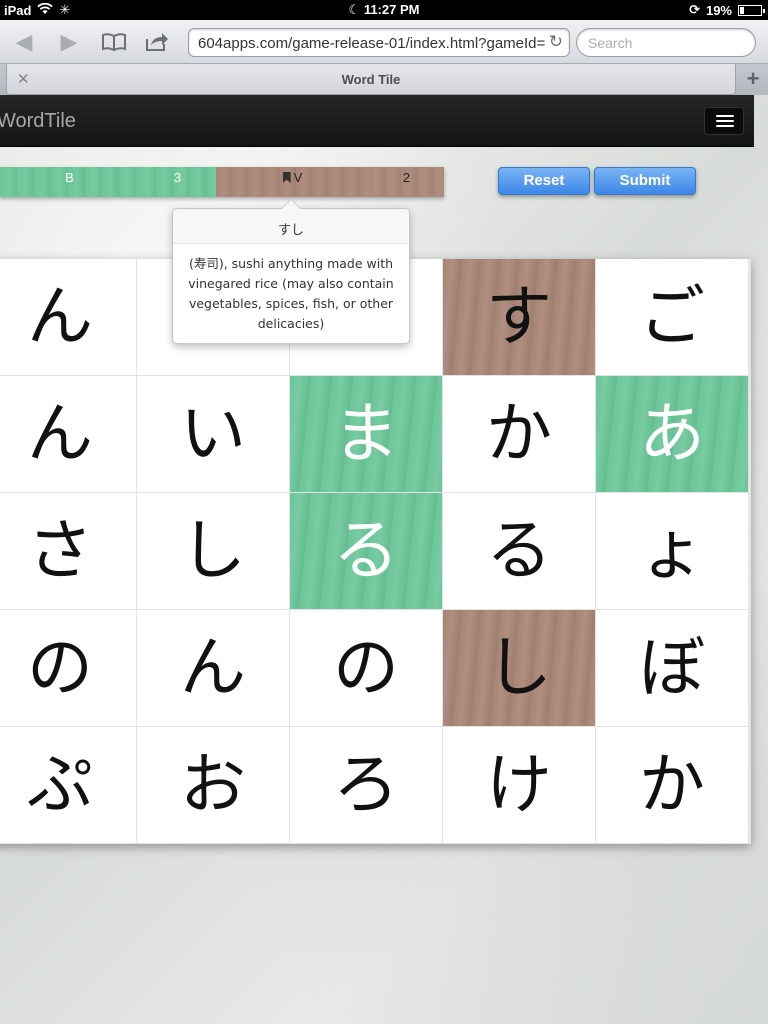 Image resolution: width=768 pixels, height=1024 pixels. I want to click on status-right: ⟳ 19%, so click(727, 10).